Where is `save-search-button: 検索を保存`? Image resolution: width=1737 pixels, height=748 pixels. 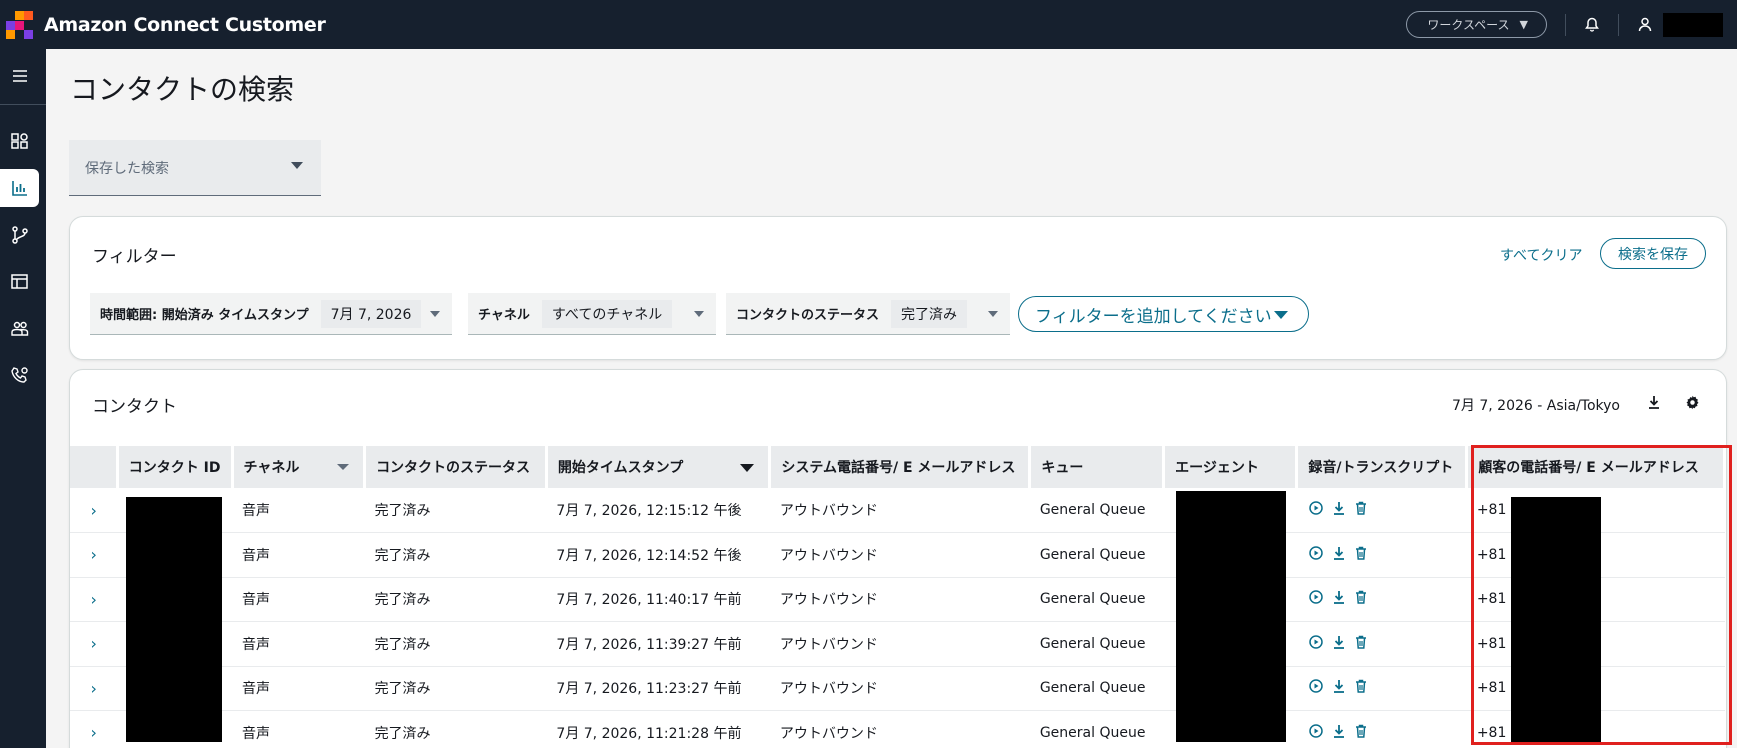 save-search-button: 検索を保存 is located at coordinates (1653, 253).